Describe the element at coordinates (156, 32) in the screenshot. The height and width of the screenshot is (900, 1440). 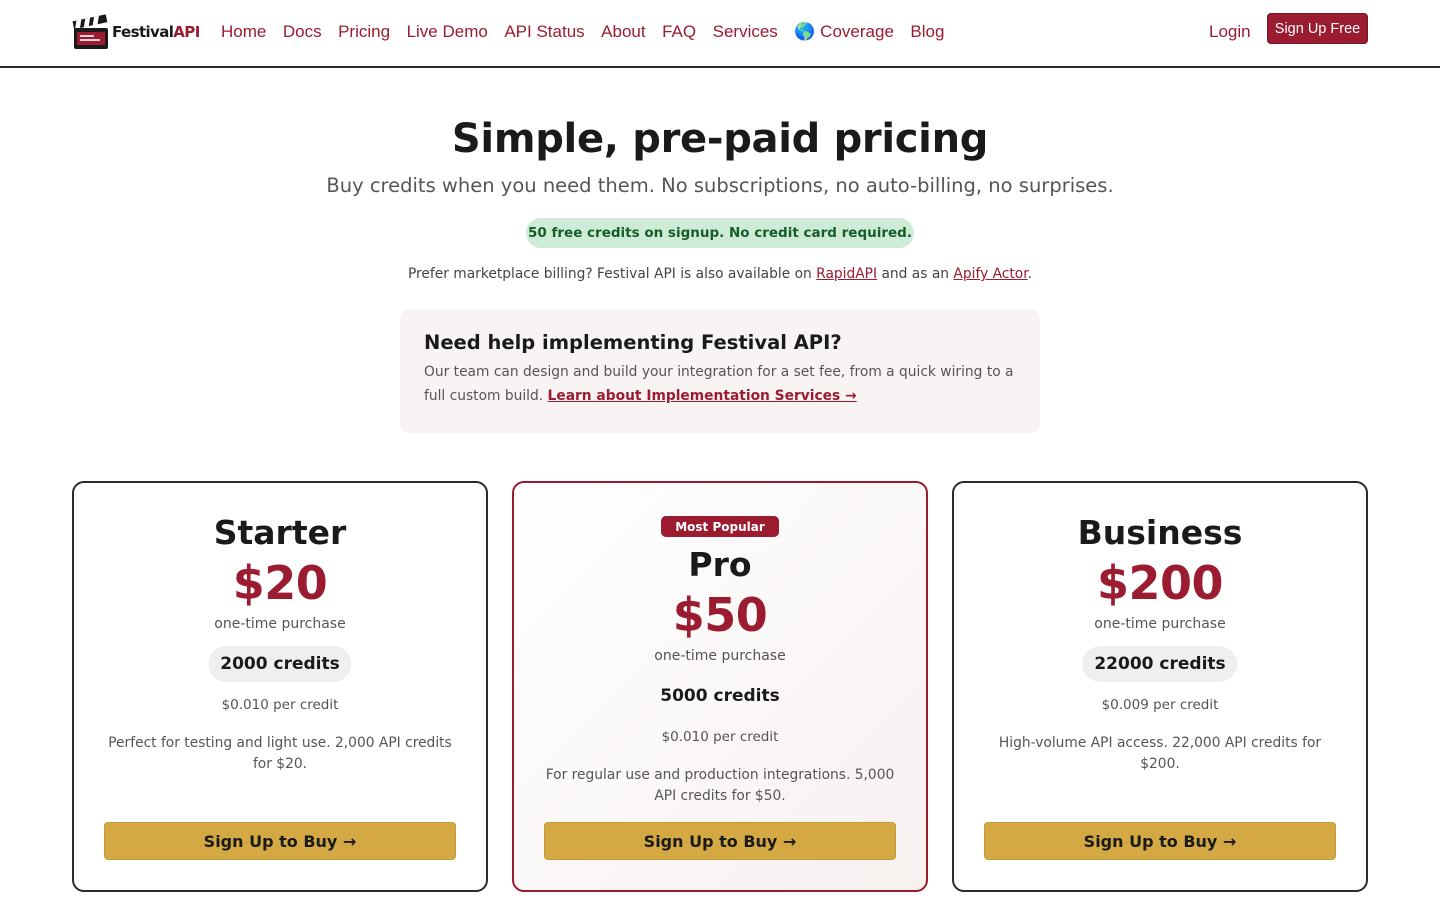
I see `logo-text: FestivalAPI` at that location.